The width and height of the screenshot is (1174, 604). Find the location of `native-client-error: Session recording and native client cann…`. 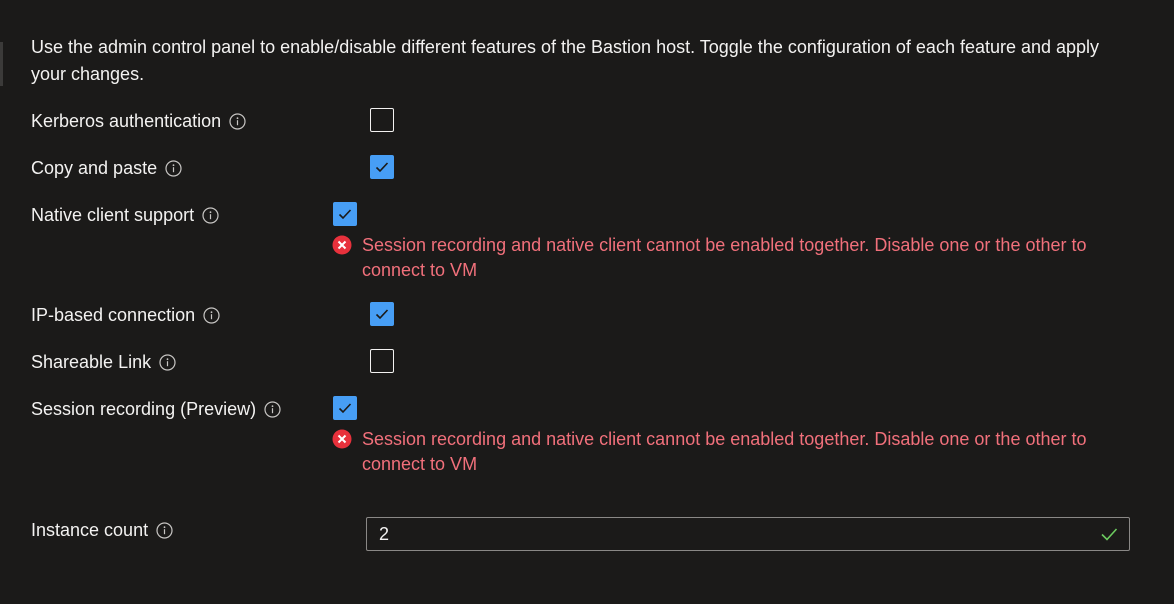

native-client-error: Session recording and native client cann… is located at coordinates (727, 258).